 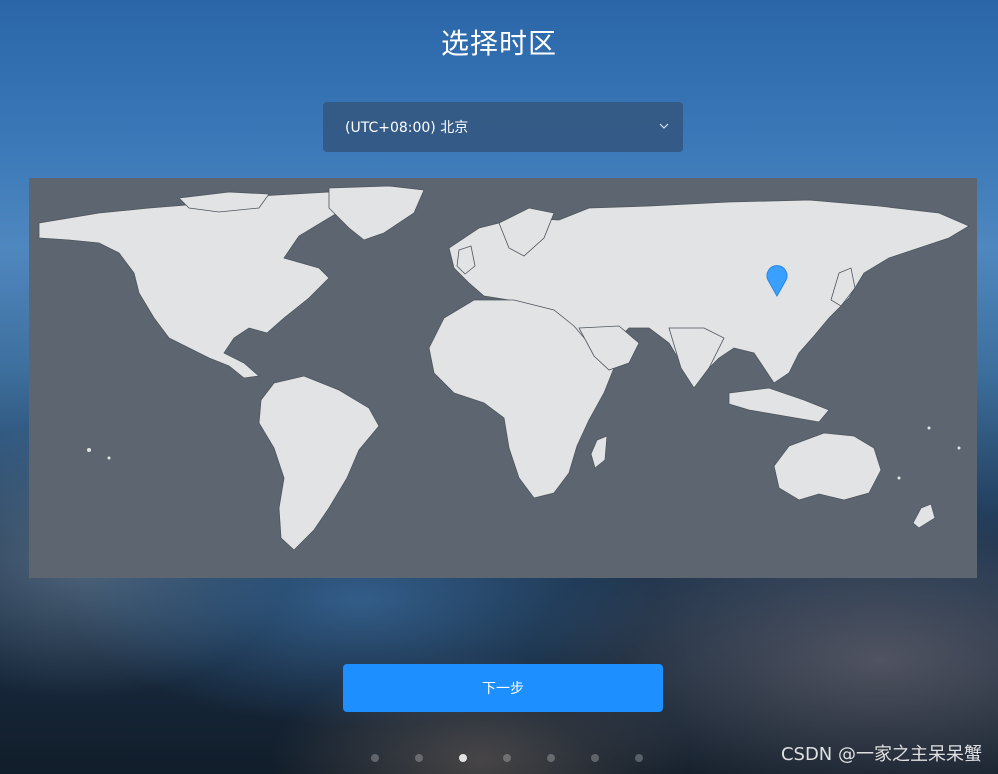 What do you see at coordinates (407, 128) in the screenshot?
I see `timezone-select-value: (UTC+08:00) 北京` at bounding box center [407, 128].